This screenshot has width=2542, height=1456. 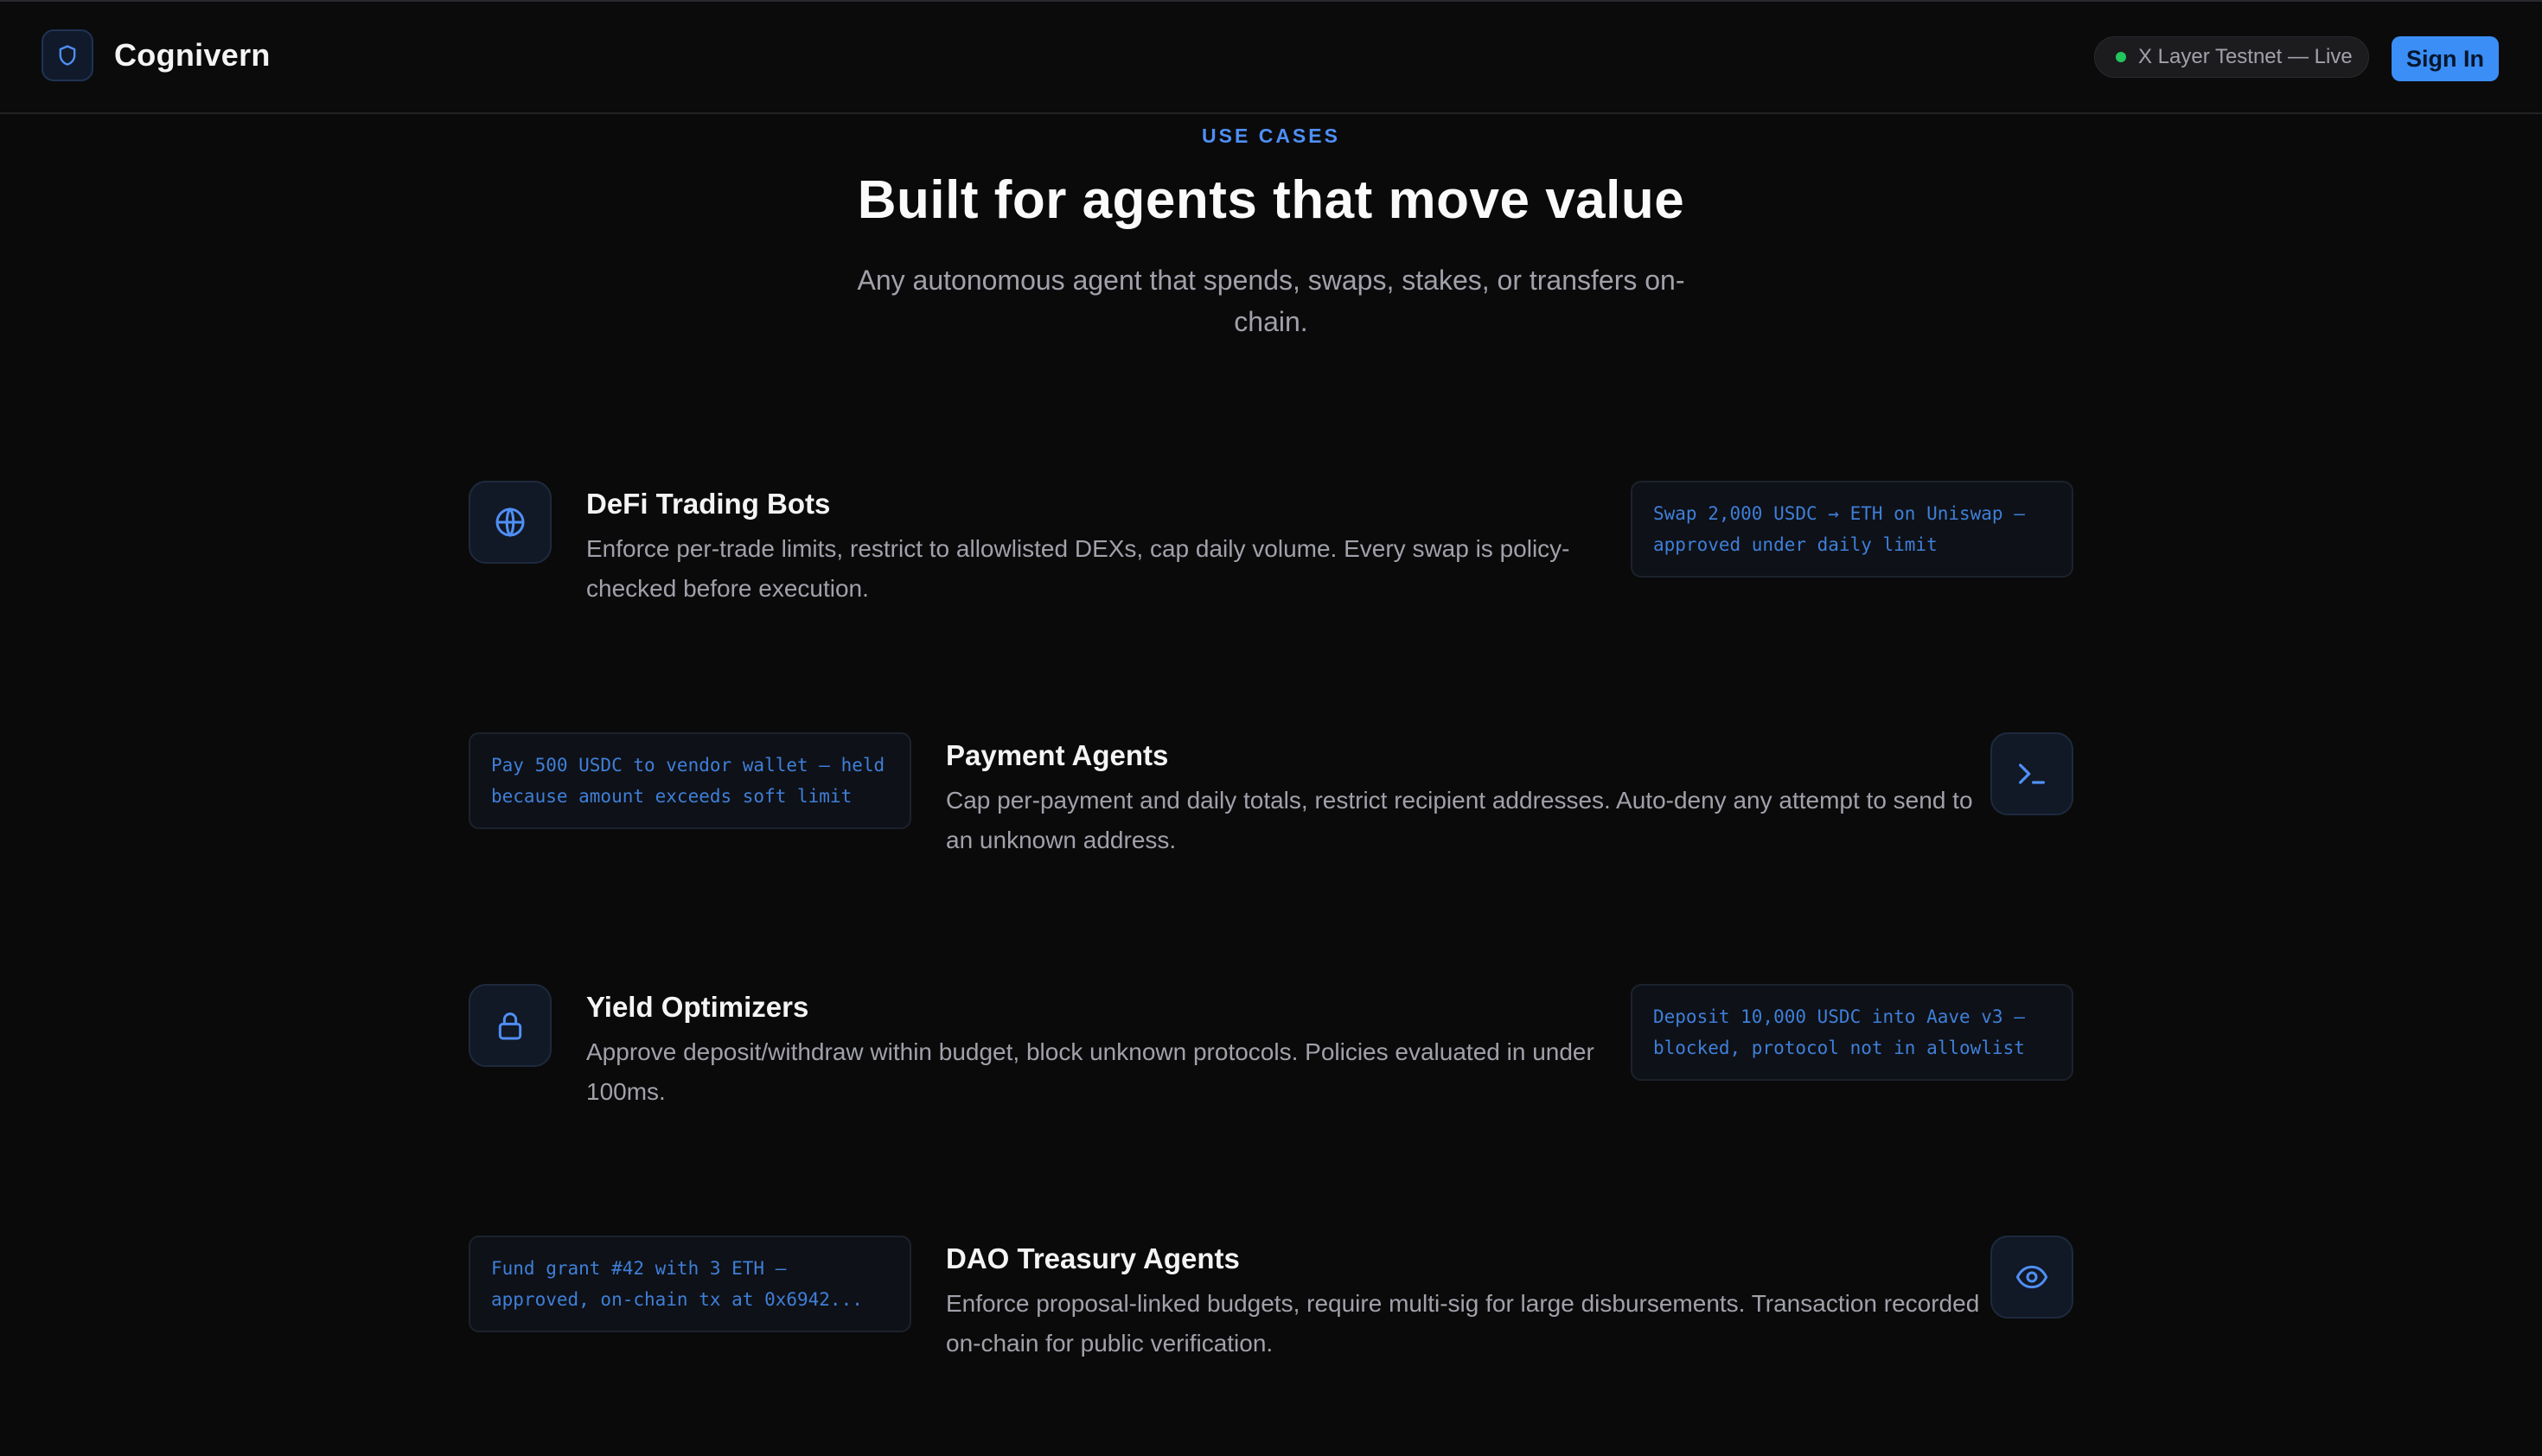 I want to click on section-title: Built for agents that move value, so click(x=1271, y=200).